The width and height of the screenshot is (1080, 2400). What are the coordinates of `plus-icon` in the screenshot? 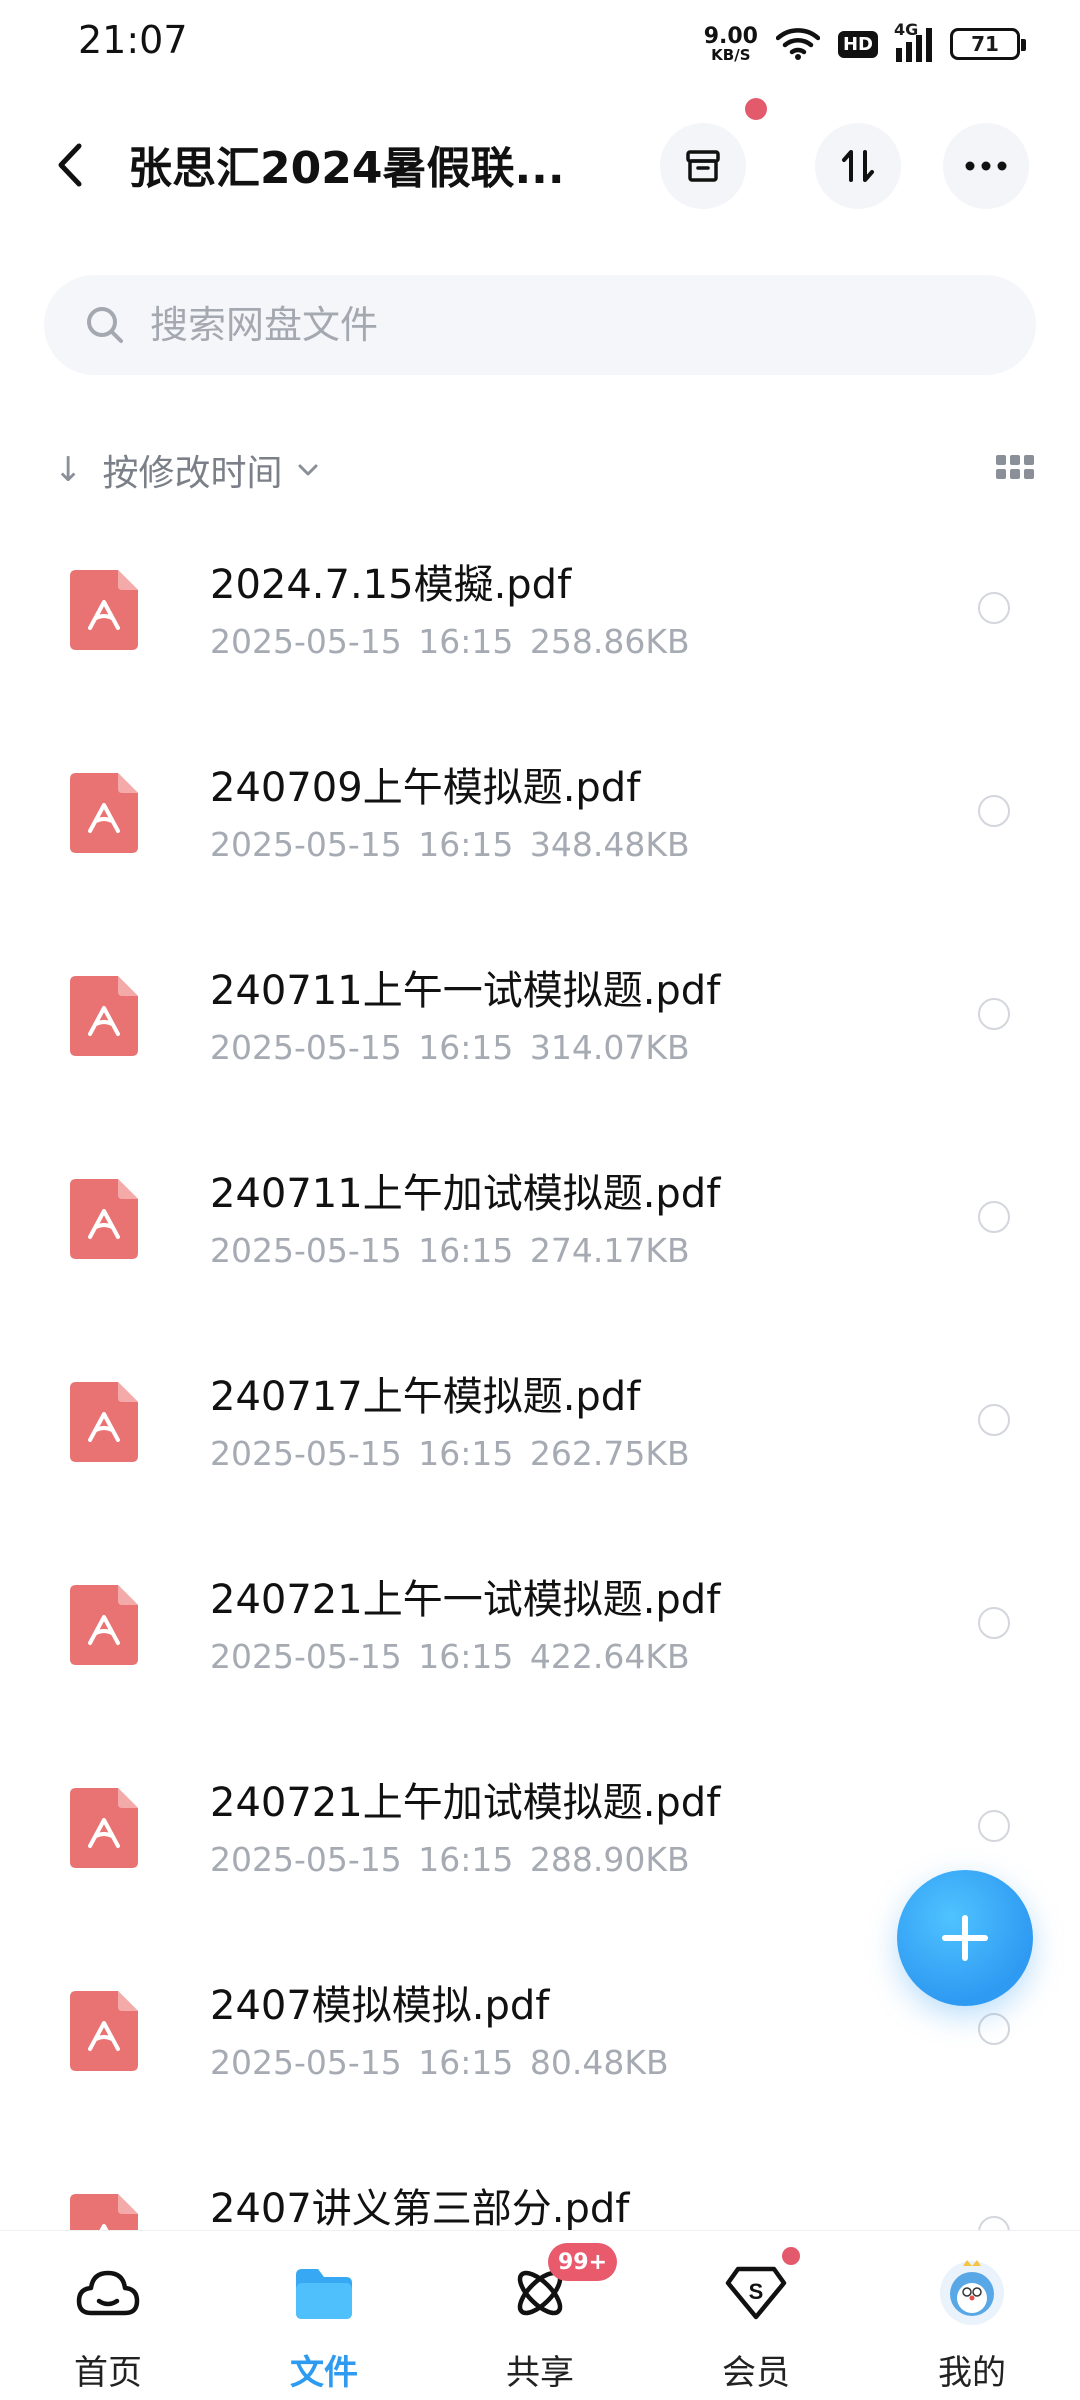 It's located at (965, 1938).